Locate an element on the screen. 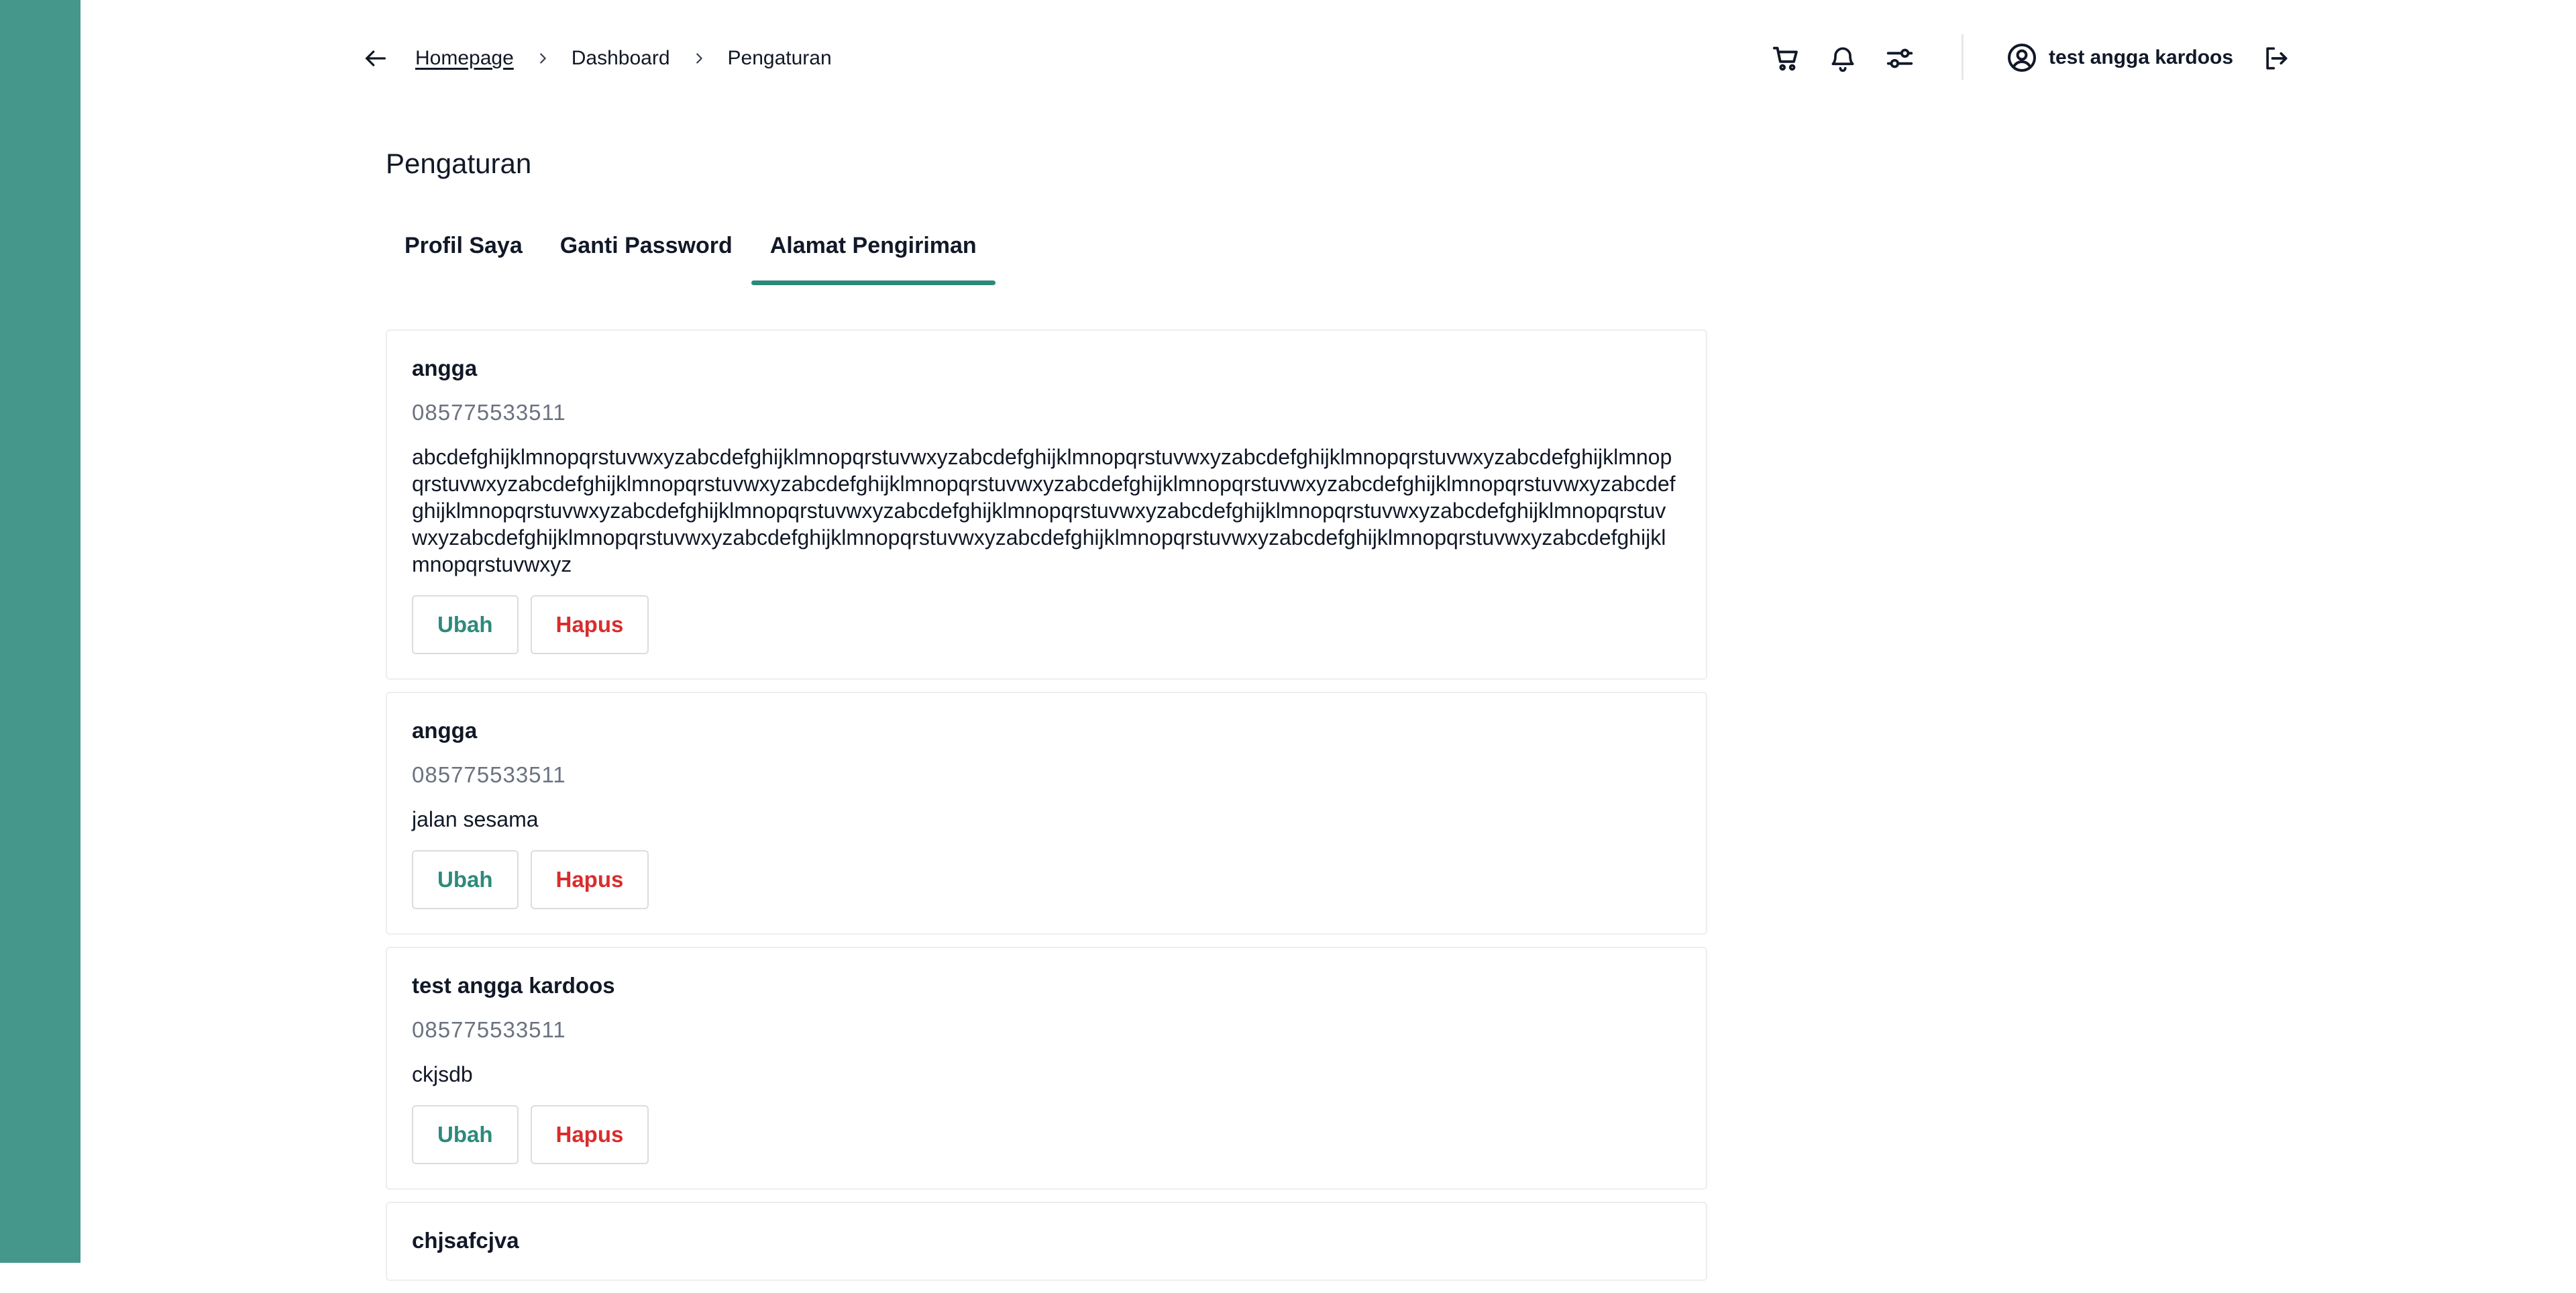 This screenshot has width=2576, height=1293. breadcrumb-current-page: Pengaturan is located at coordinates (779, 58).